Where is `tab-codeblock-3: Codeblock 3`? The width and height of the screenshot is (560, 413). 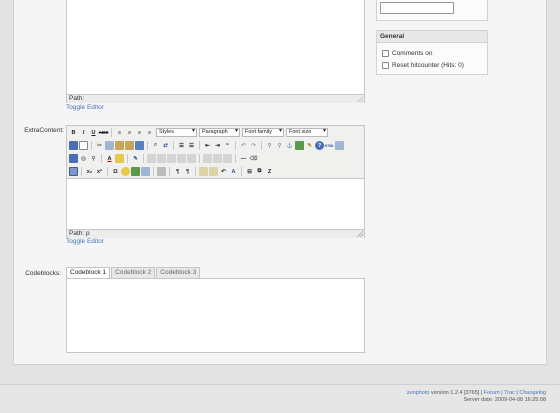
tab-codeblock-3: Codeblock 3 is located at coordinates (178, 272).